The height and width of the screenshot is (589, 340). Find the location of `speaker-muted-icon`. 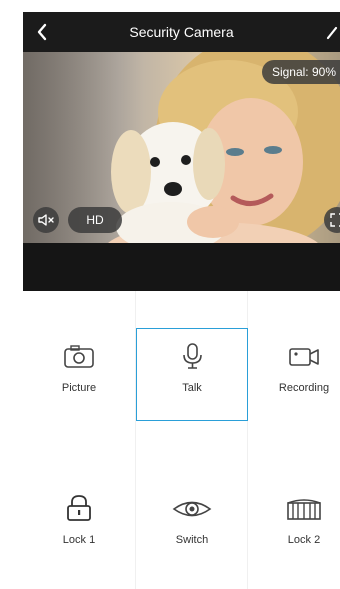

speaker-muted-icon is located at coordinates (46, 220).